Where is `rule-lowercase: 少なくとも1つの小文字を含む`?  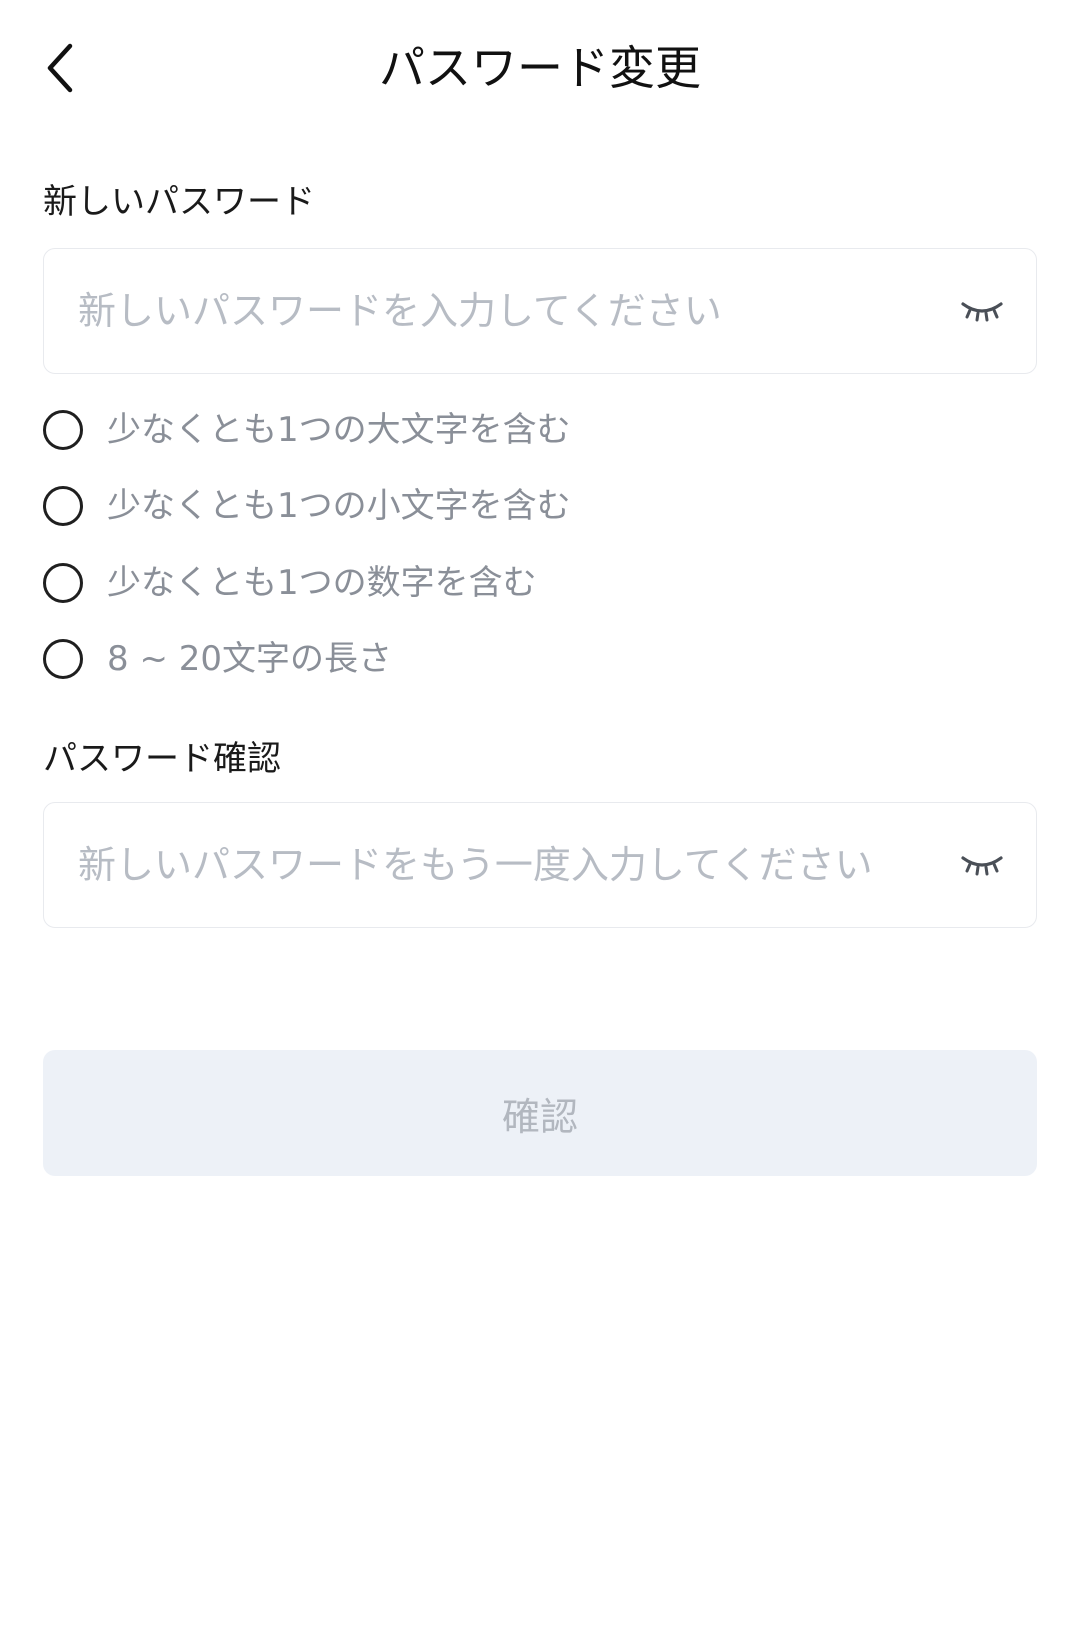
rule-lowercase: 少なくとも1つの小文字を含む is located at coordinates (307, 506).